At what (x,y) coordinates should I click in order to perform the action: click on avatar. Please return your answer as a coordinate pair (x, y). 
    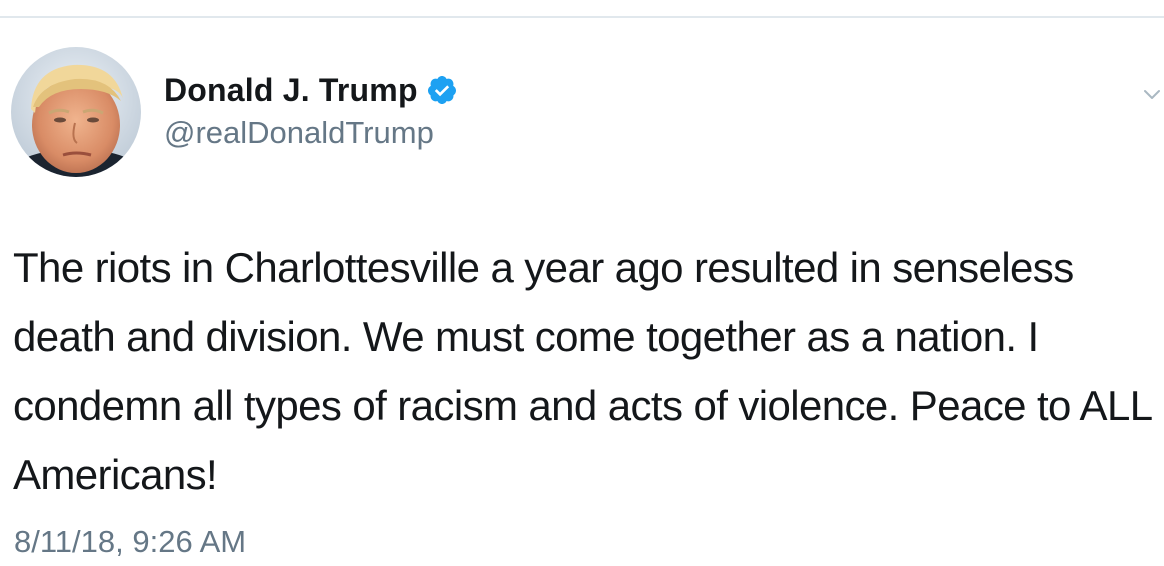
    Looking at the image, I should click on (76, 112).